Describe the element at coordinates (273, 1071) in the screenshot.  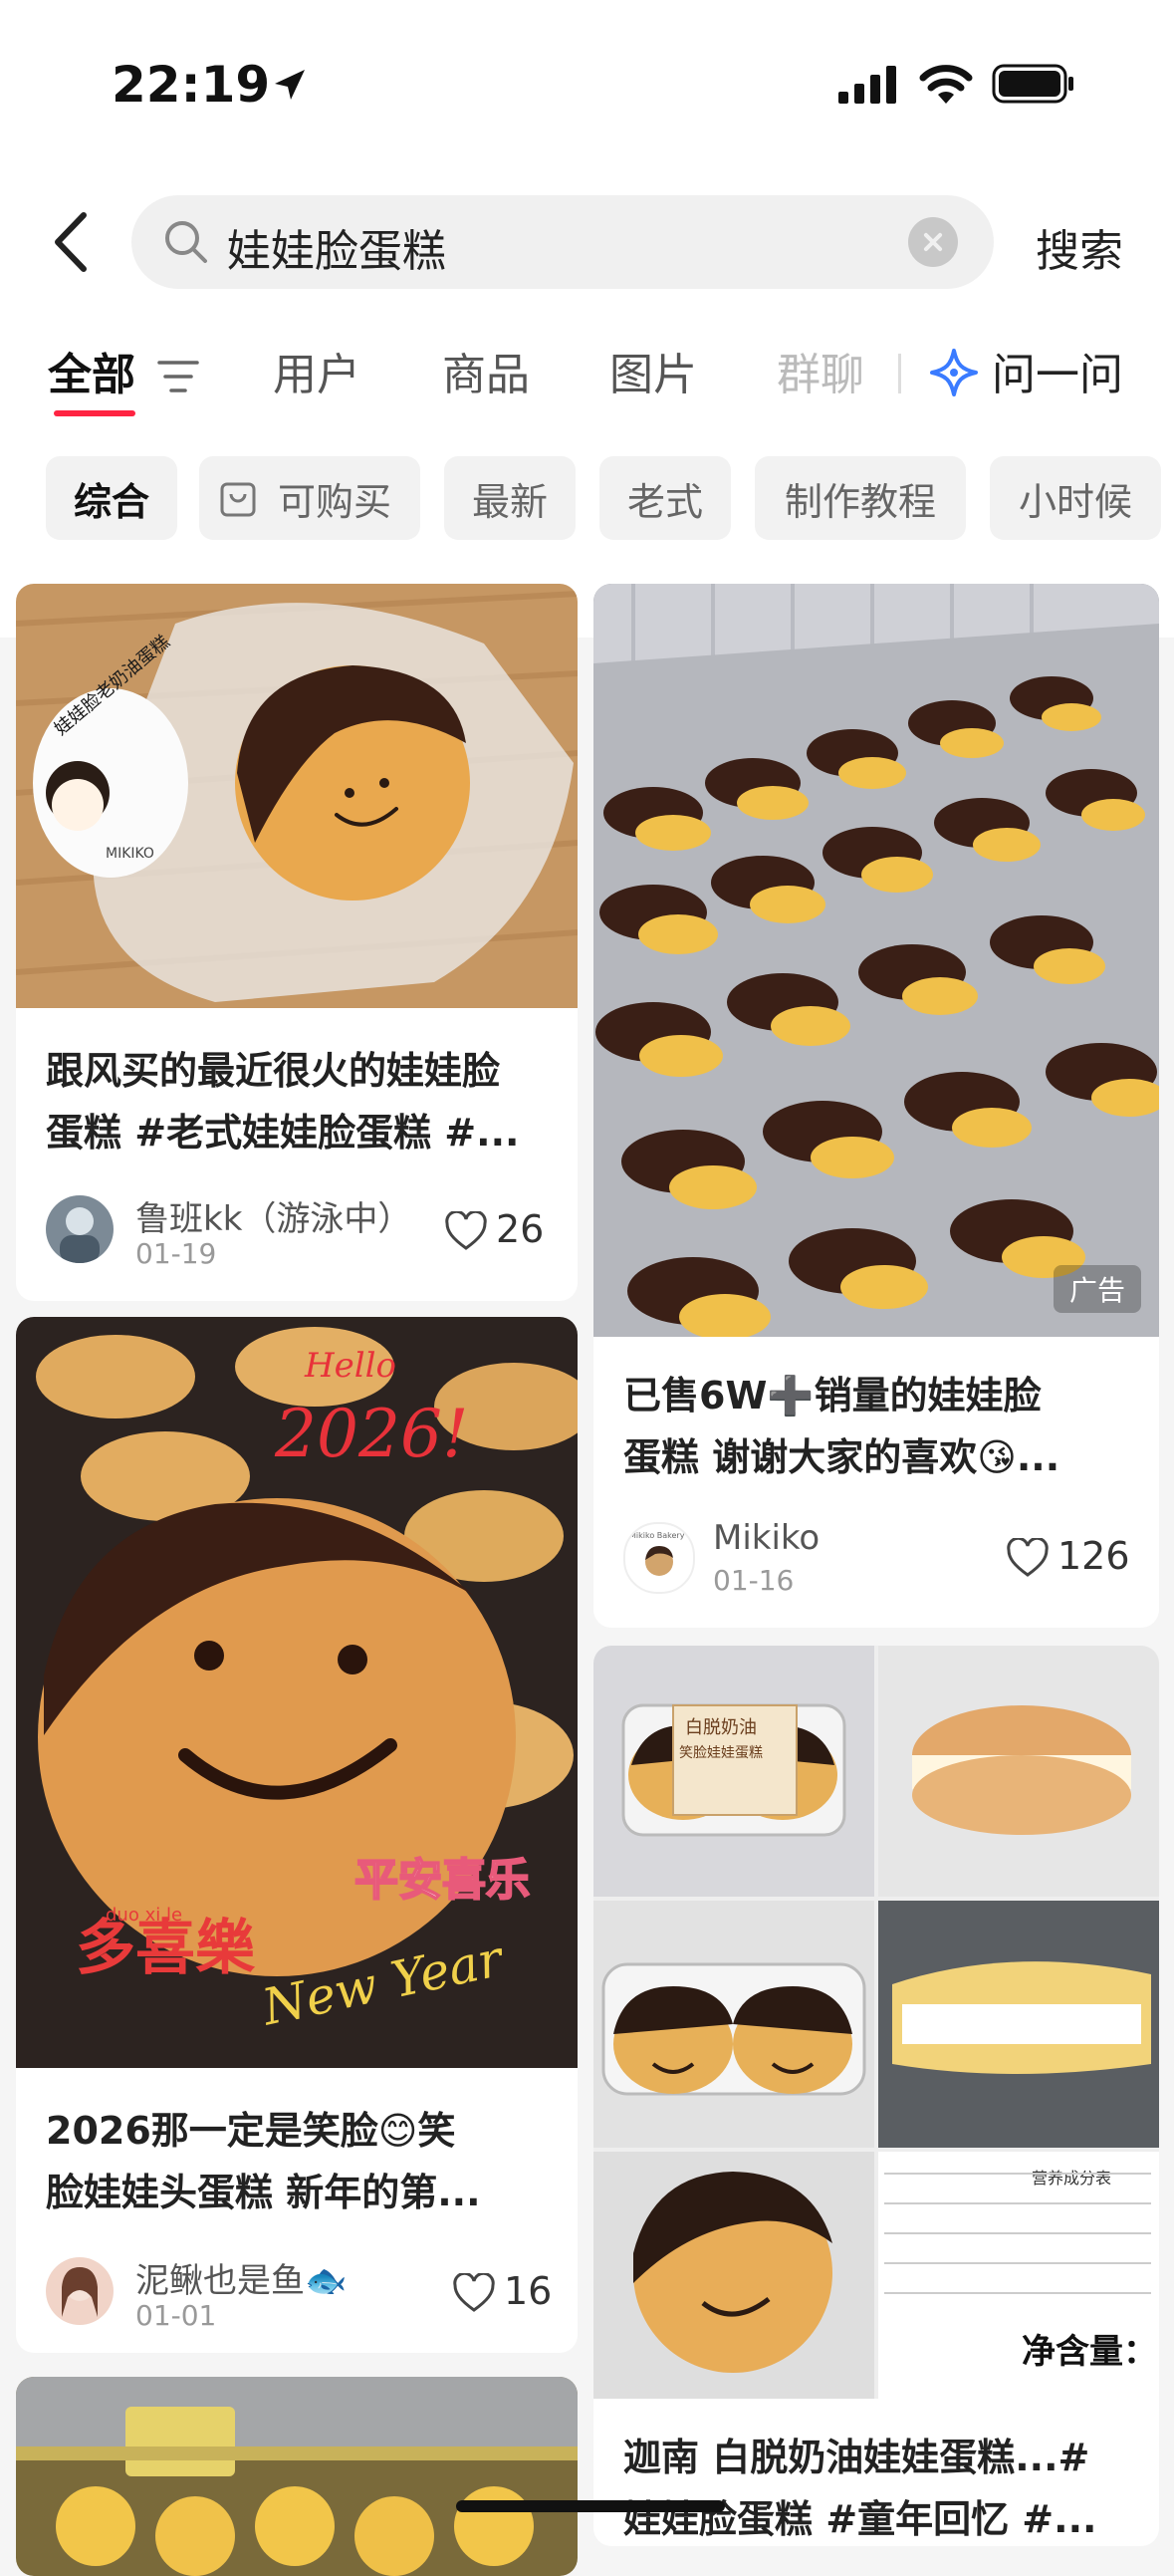
I see `card-title-line: 跟风买的最近很火的娃娃脸` at that location.